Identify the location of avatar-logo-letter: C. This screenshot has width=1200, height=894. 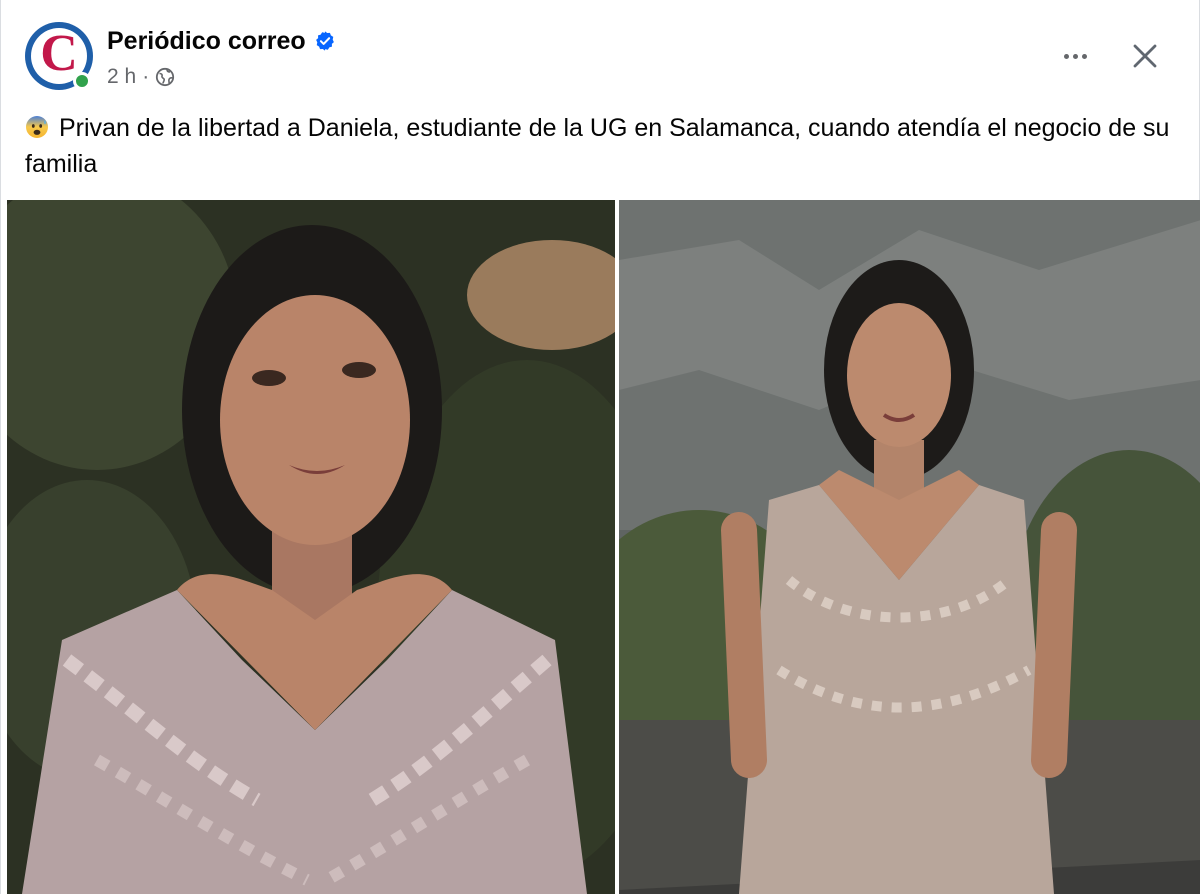
(59, 53).